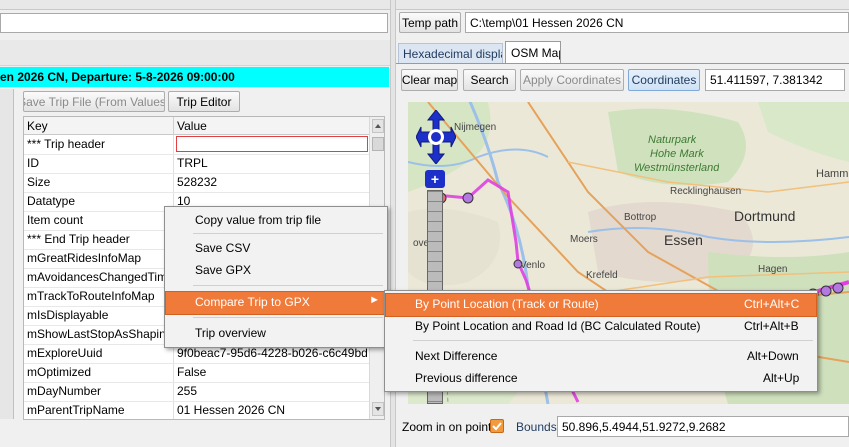 This screenshot has width=849, height=447. I want to click on menu-label: Next Difference, so click(456, 356).